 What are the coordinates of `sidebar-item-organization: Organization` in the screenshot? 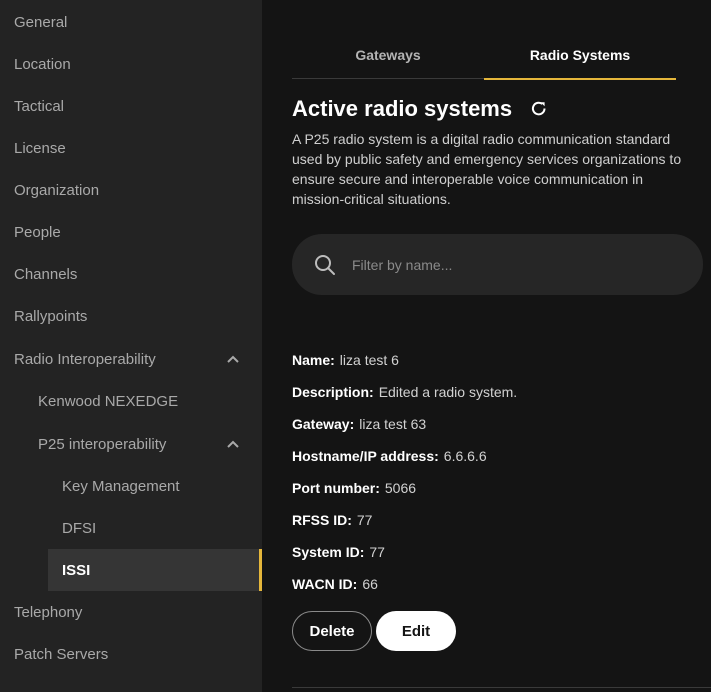 It's located at (131, 190).